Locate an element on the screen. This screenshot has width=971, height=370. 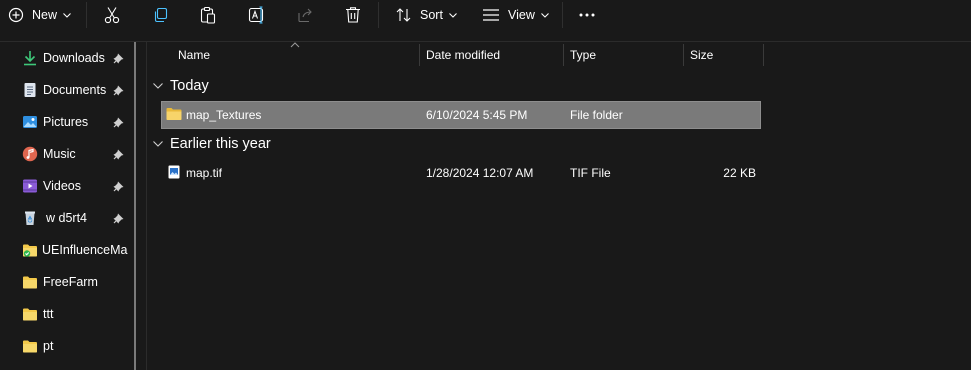
column-header-type: Type is located at coordinates (583, 59).